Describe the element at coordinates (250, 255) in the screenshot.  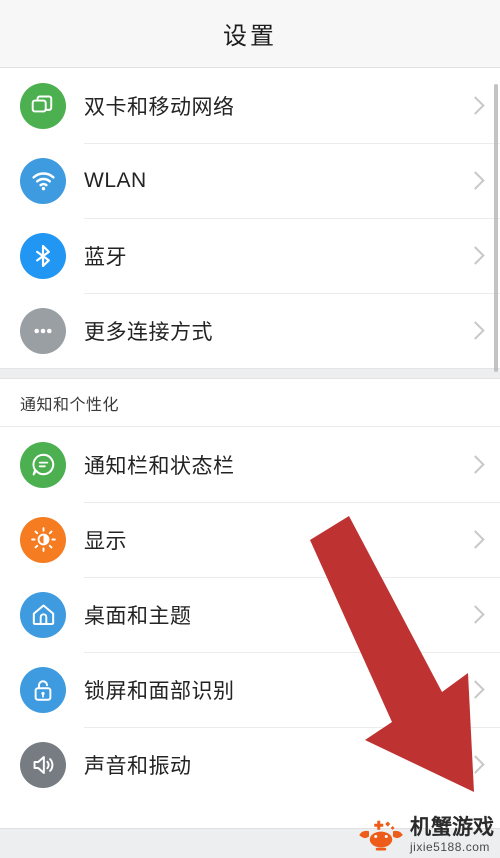
I see `sidebar-item-bluetooth: 蓝牙` at that location.